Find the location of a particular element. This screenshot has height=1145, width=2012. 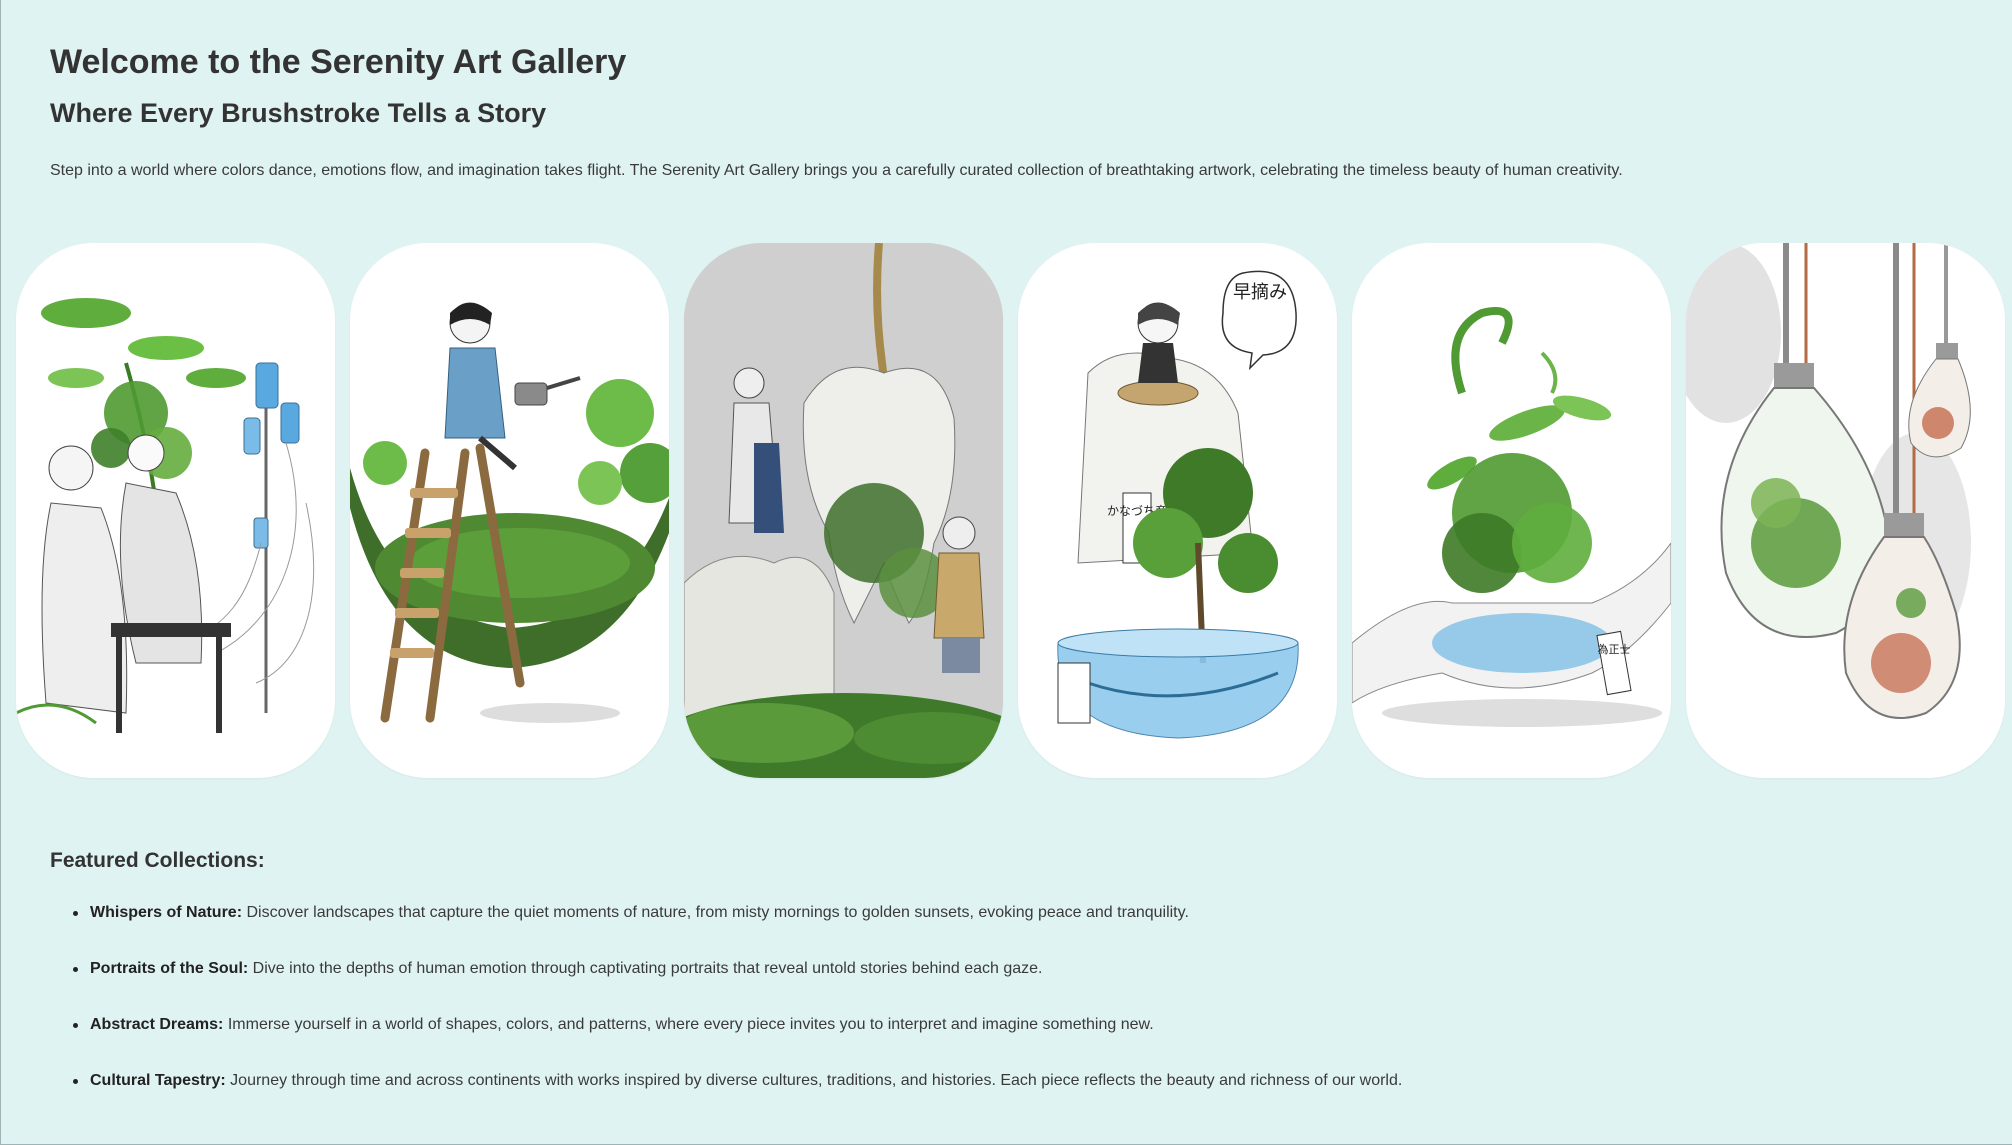

plant-bag-artwork: 為正士 is located at coordinates (1511, 510).